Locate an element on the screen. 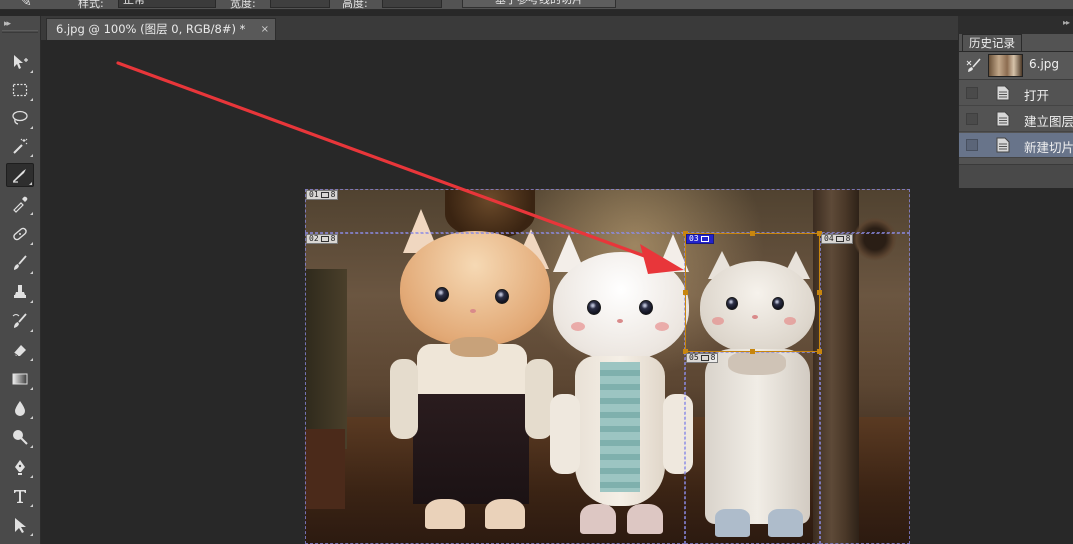 The width and height of the screenshot is (1073, 544). eyedropper-tool-icon is located at coordinates (20, 204).